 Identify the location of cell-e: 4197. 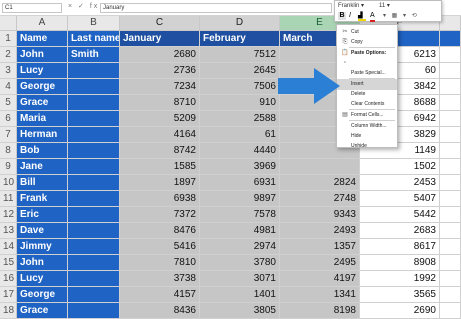
(320, 279).